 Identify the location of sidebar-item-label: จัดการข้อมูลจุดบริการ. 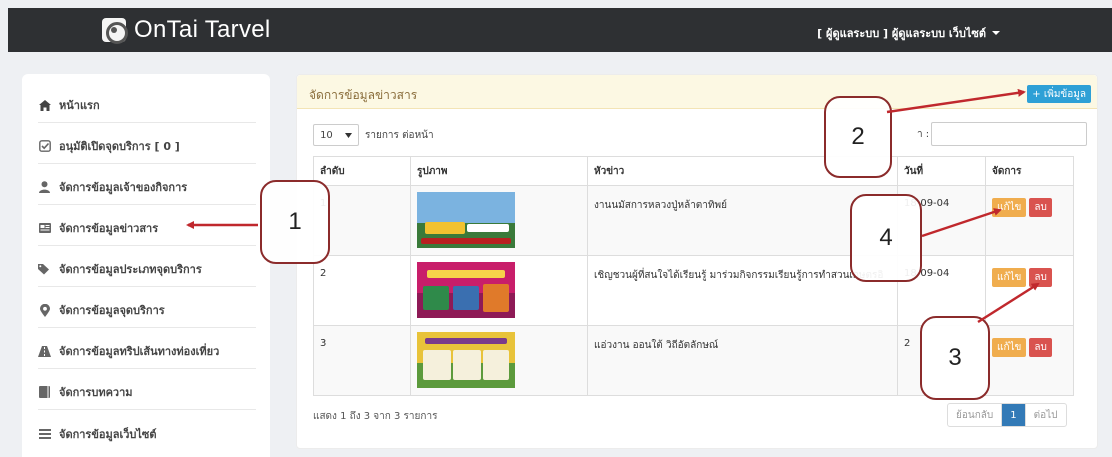
(112, 310).